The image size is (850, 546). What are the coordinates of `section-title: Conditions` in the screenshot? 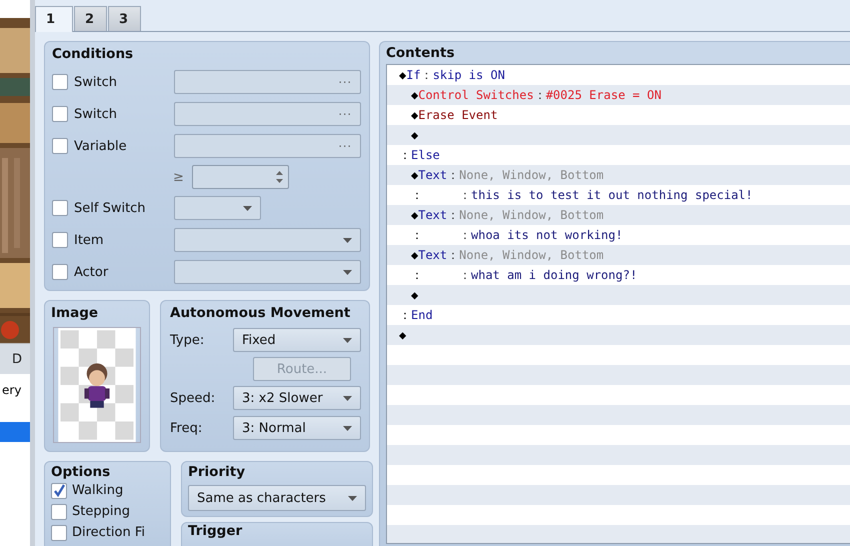 It's located at (93, 54).